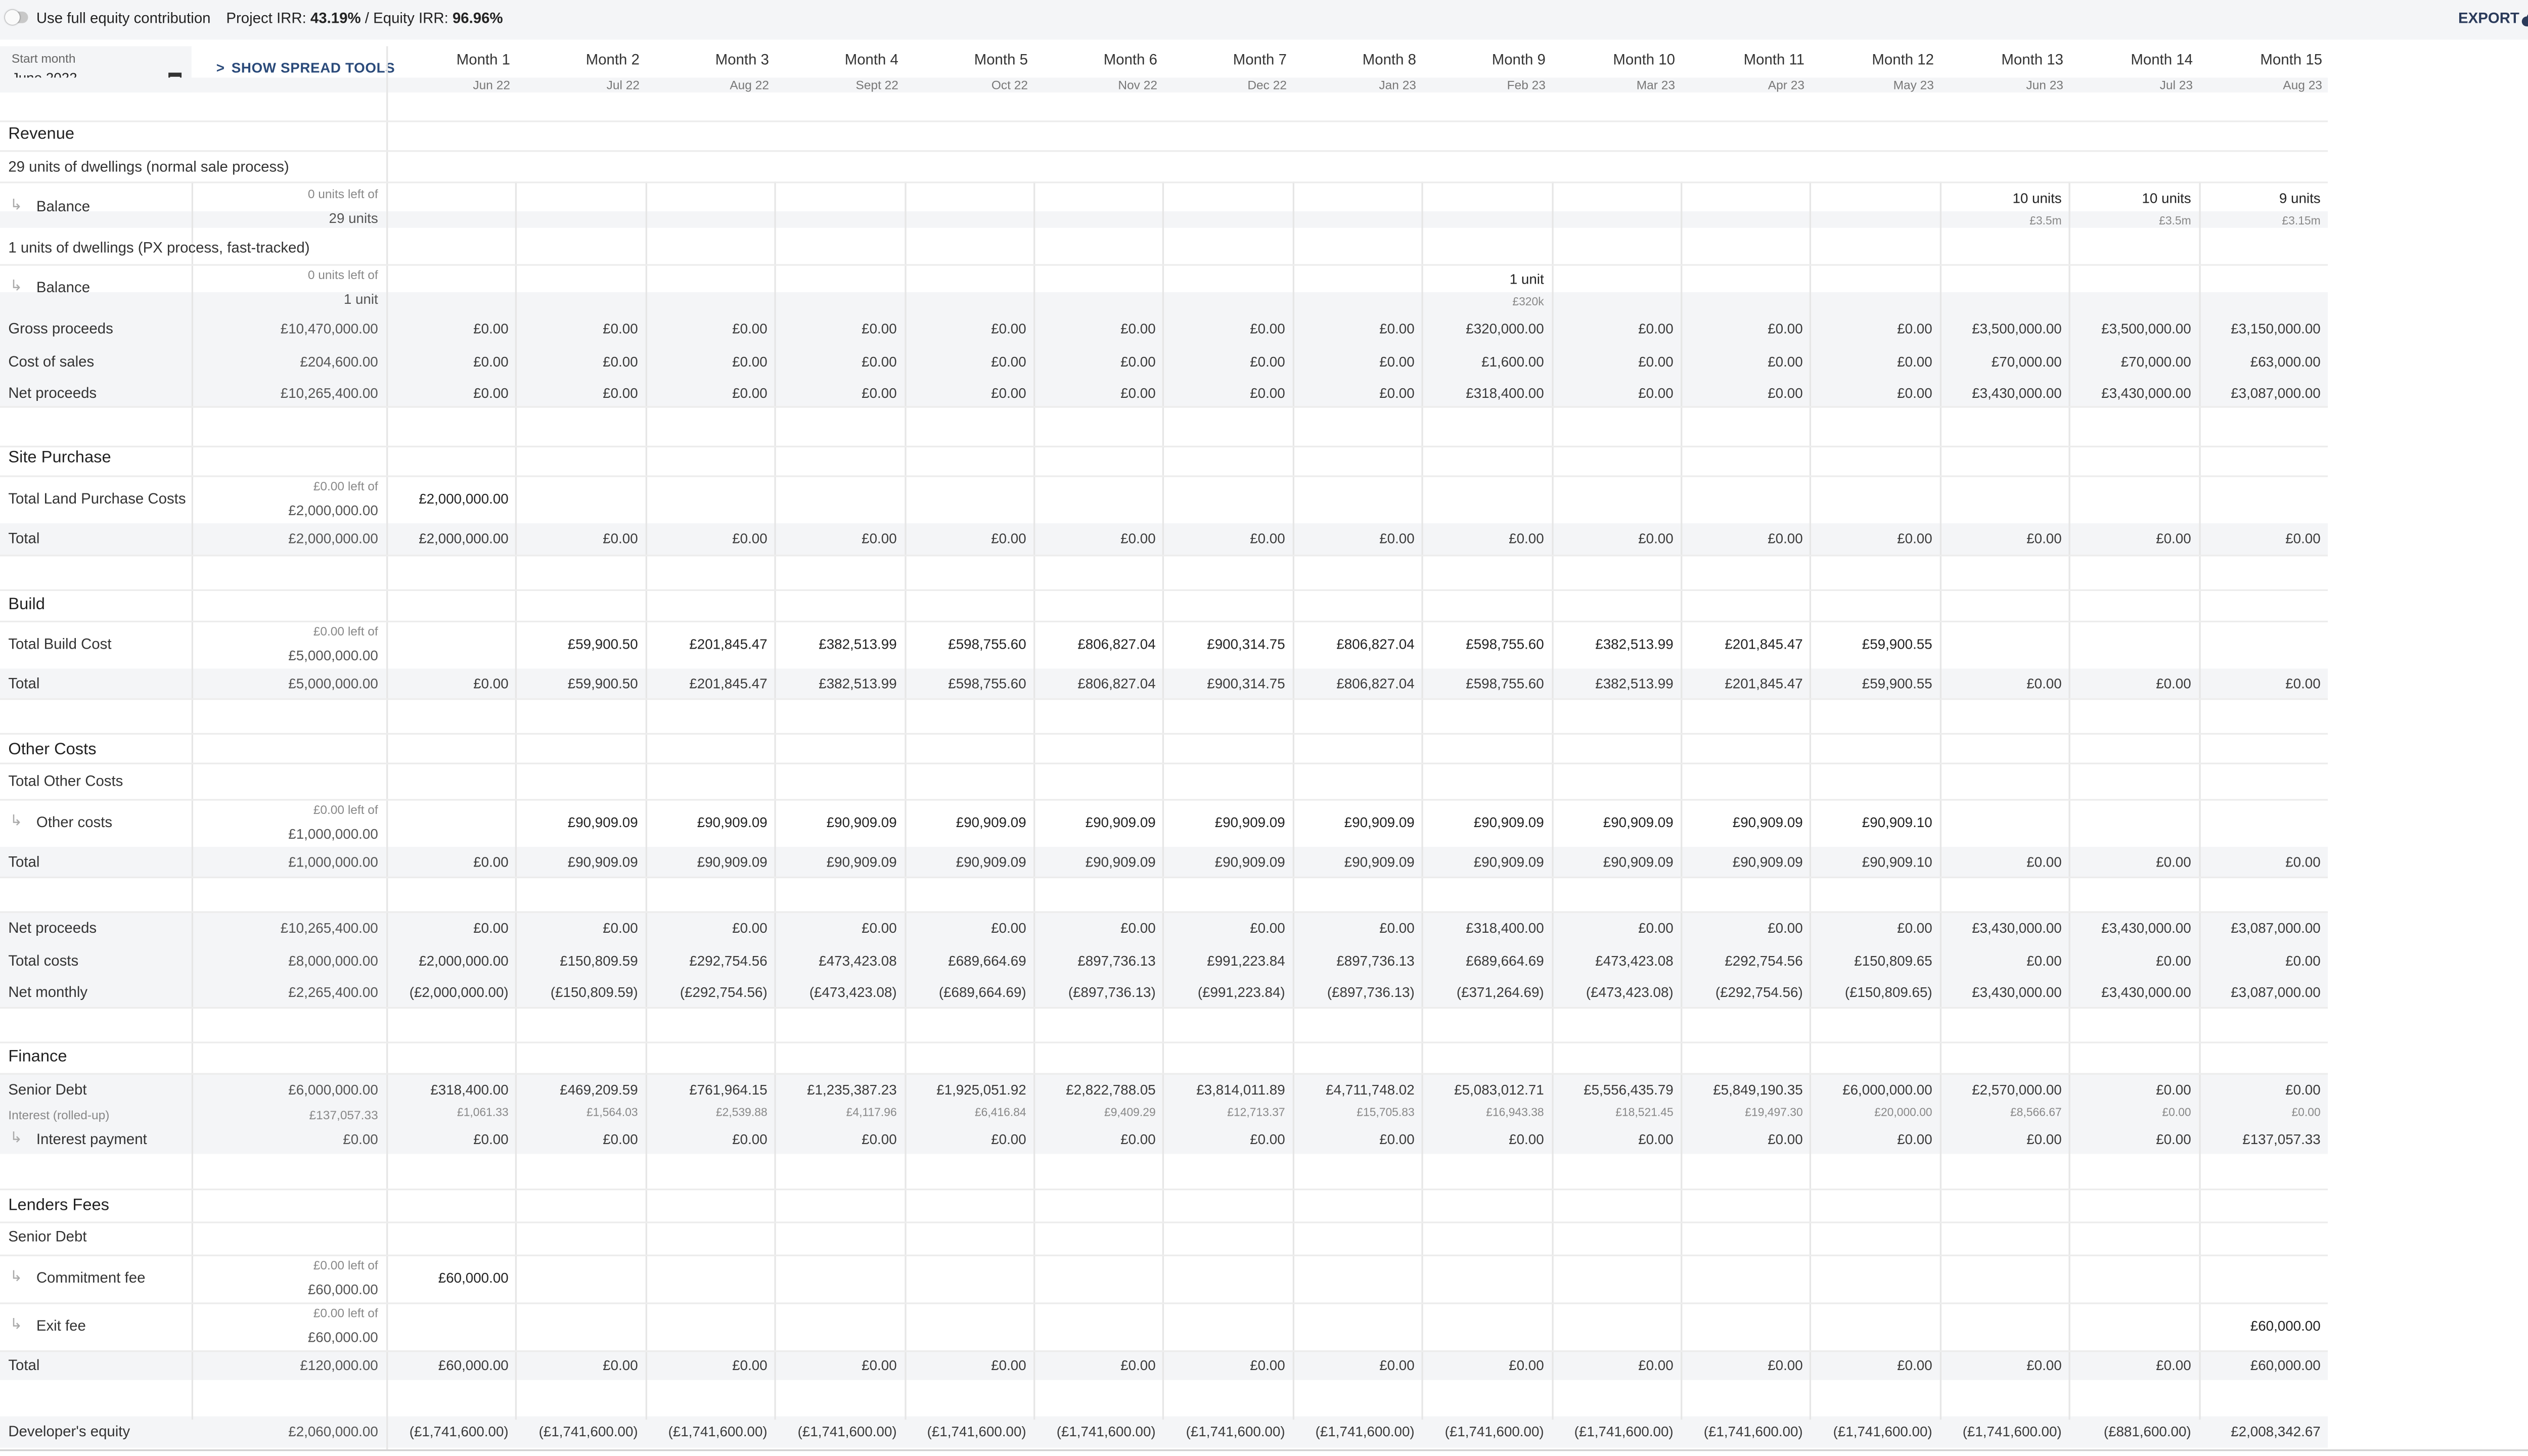  I want to click on value-cell: (£897,736.13), so click(1371, 992).